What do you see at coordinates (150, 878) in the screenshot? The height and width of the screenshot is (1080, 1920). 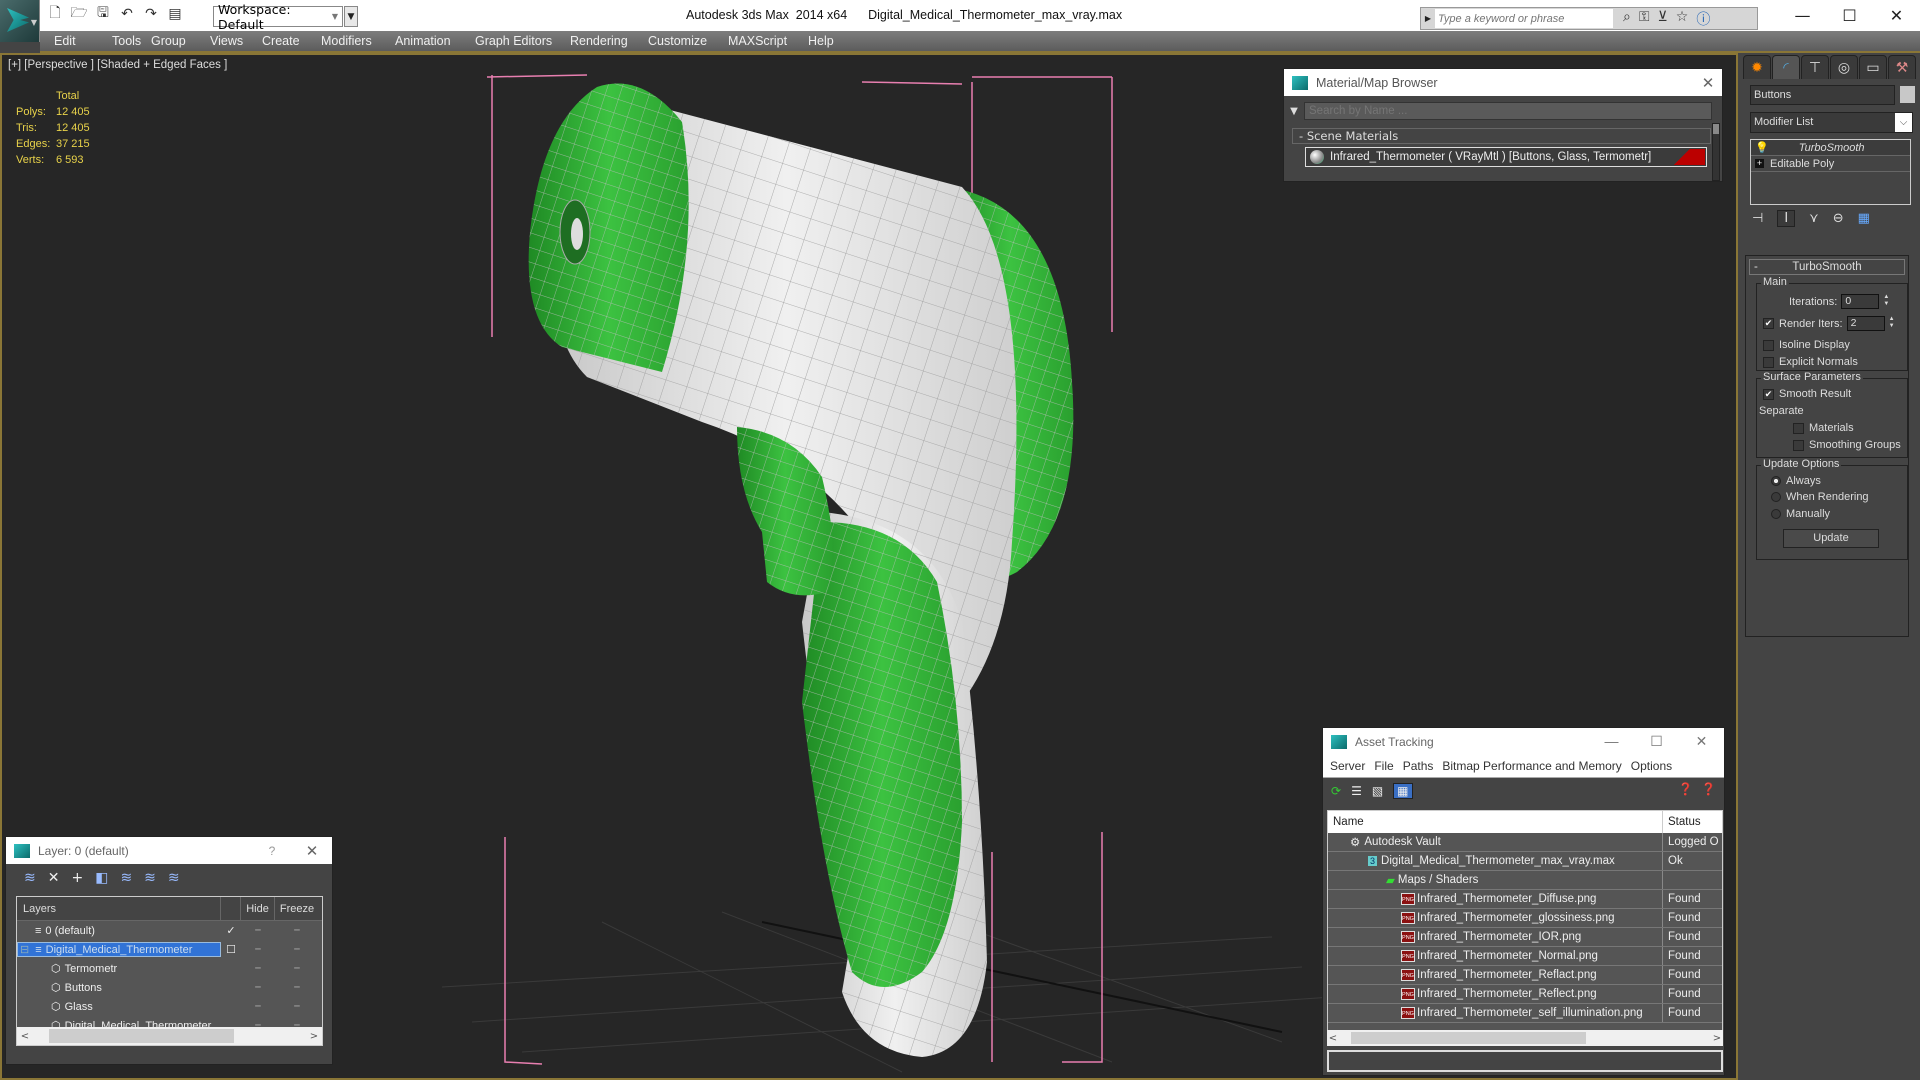 I see `hide-unhide-all-icon: ≋` at bounding box center [150, 878].